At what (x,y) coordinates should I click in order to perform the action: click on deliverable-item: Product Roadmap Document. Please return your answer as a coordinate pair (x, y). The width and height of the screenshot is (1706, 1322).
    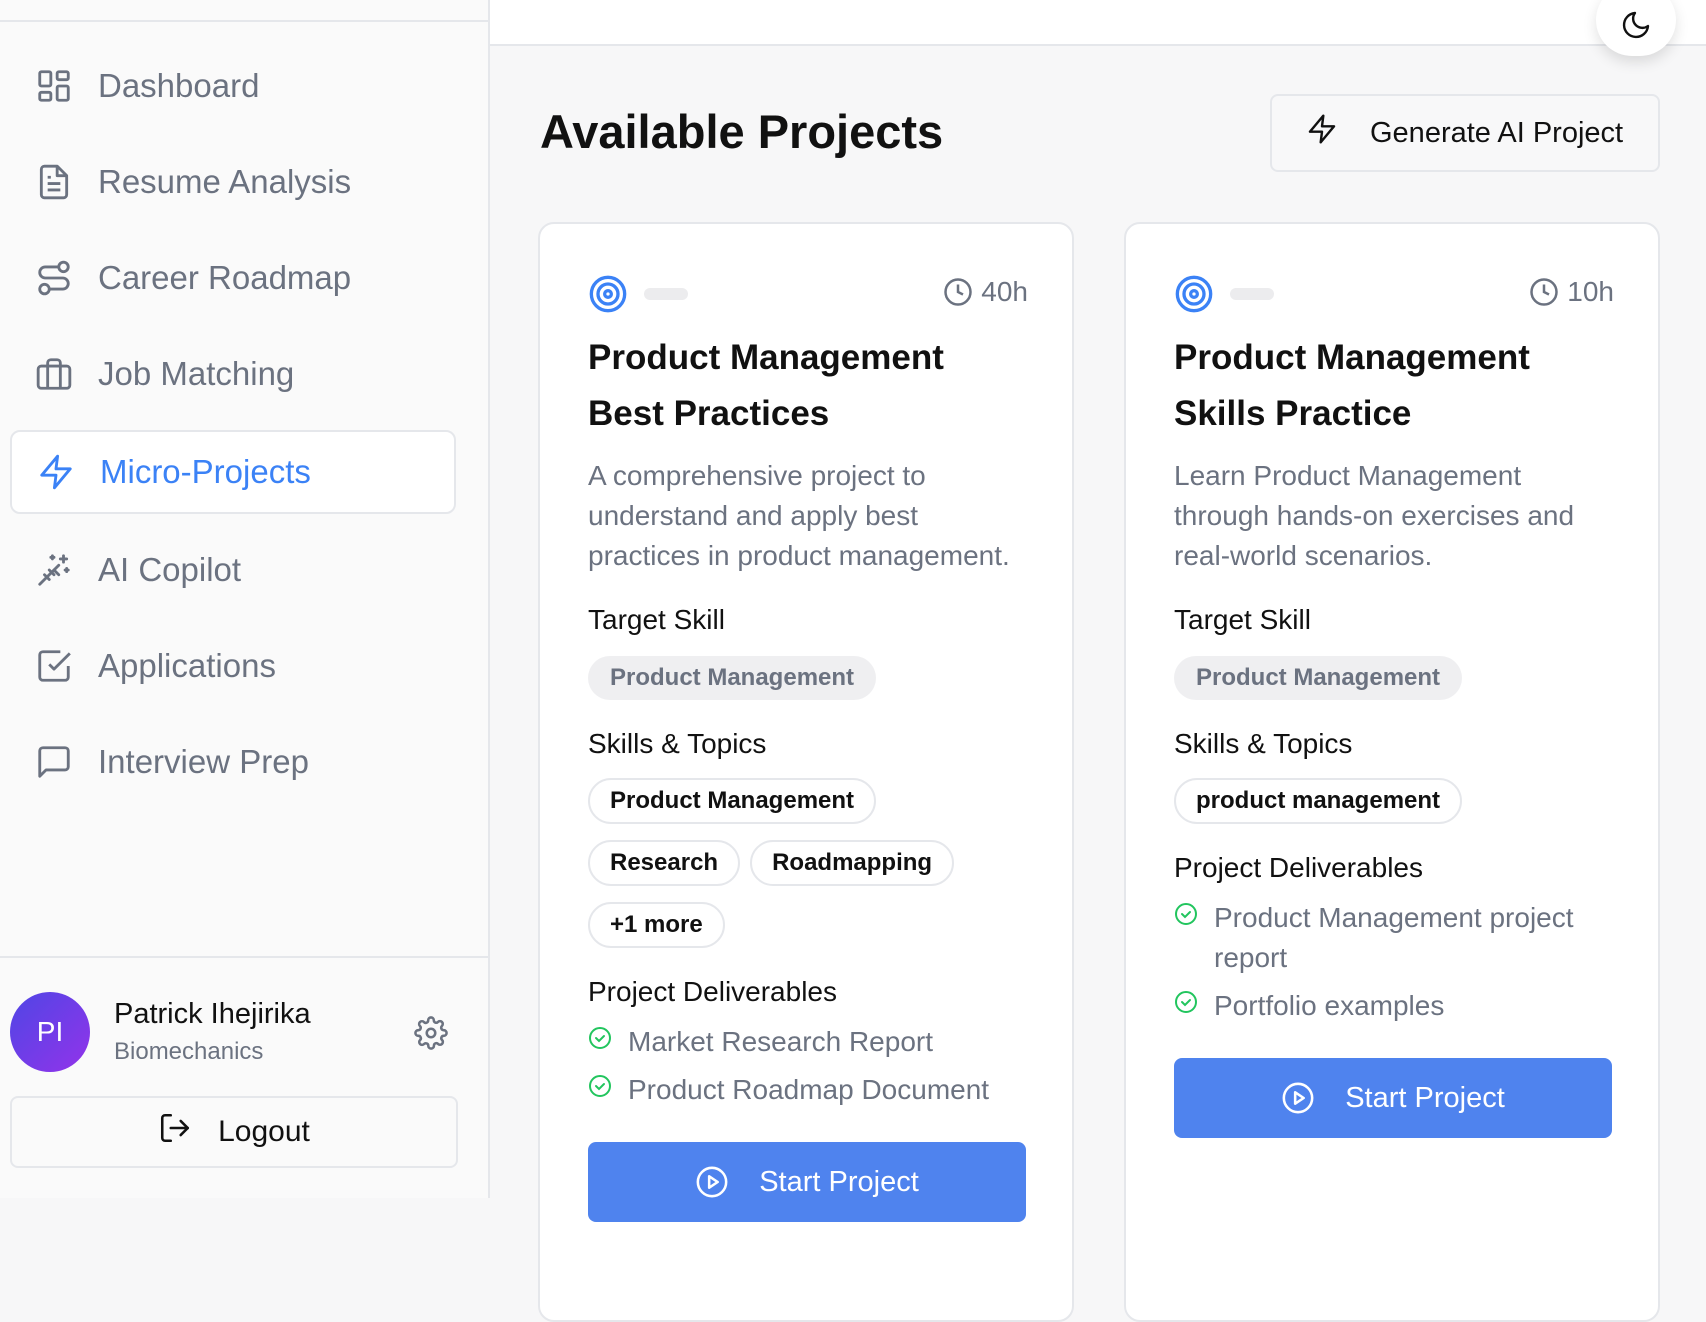
    Looking at the image, I should click on (808, 1090).